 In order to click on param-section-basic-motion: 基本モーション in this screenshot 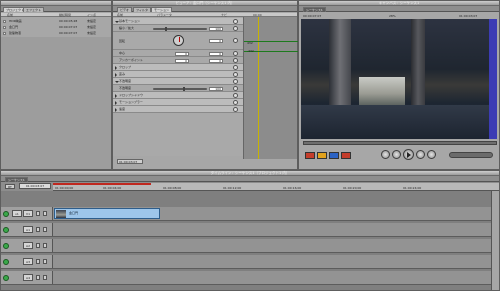, I will do `click(178, 21)`.